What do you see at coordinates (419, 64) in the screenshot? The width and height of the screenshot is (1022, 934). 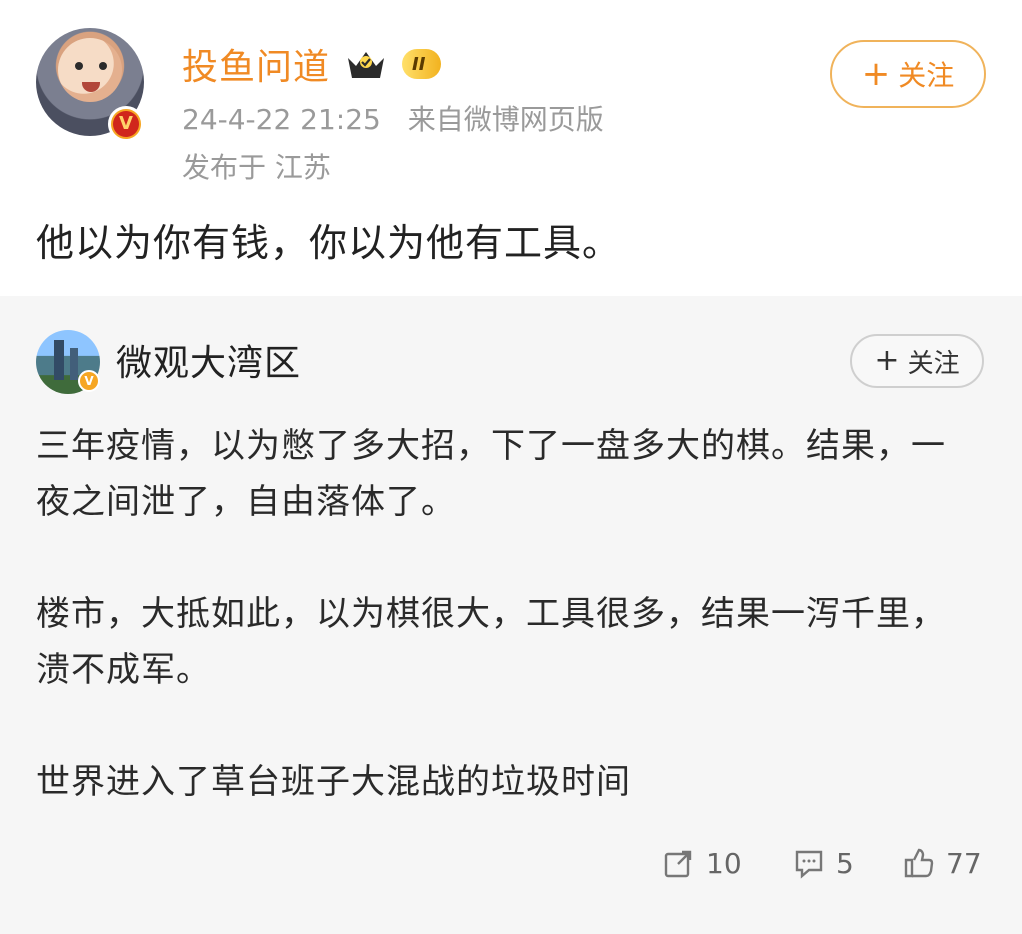 I see `level-badge-text: II` at bounding box center [419, 64].